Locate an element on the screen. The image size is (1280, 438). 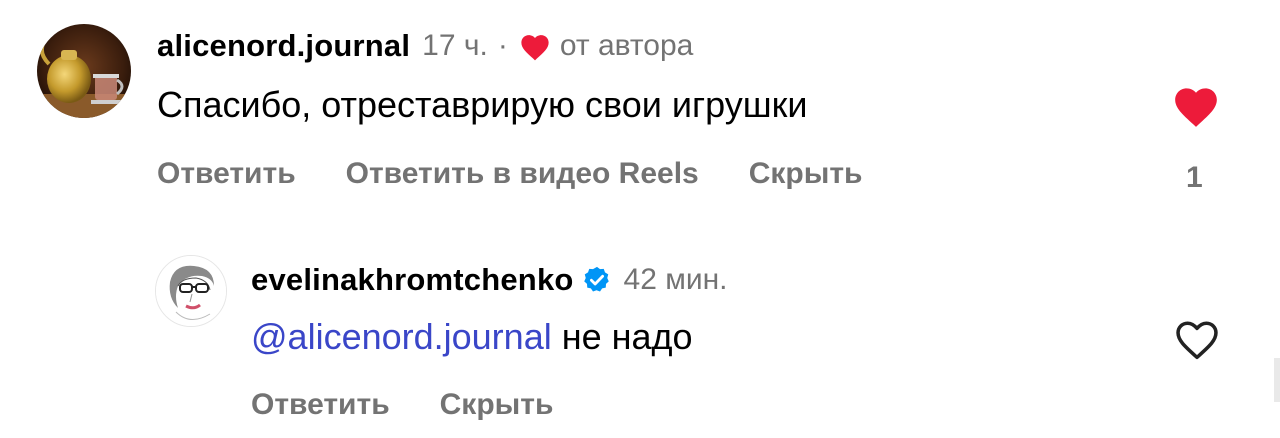
heart-outline-icon is located at coordinates (1197, 340).